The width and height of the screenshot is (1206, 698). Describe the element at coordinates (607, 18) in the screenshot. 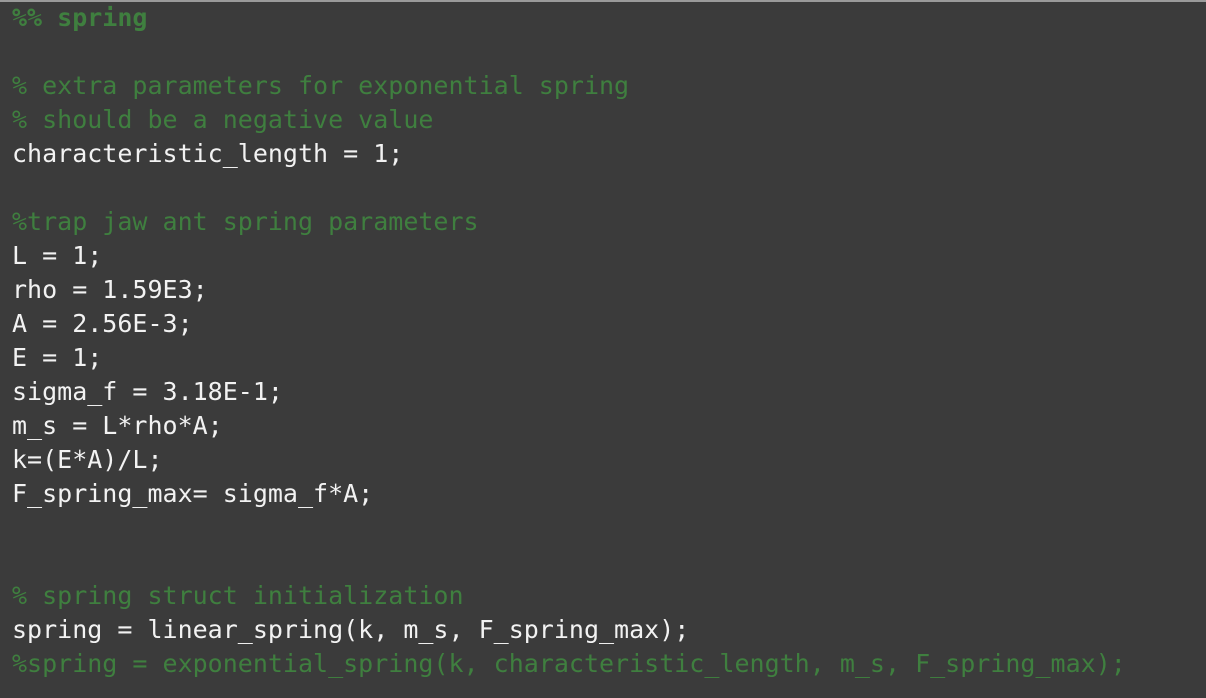

I see `code-line-1: %% spring` at that location.